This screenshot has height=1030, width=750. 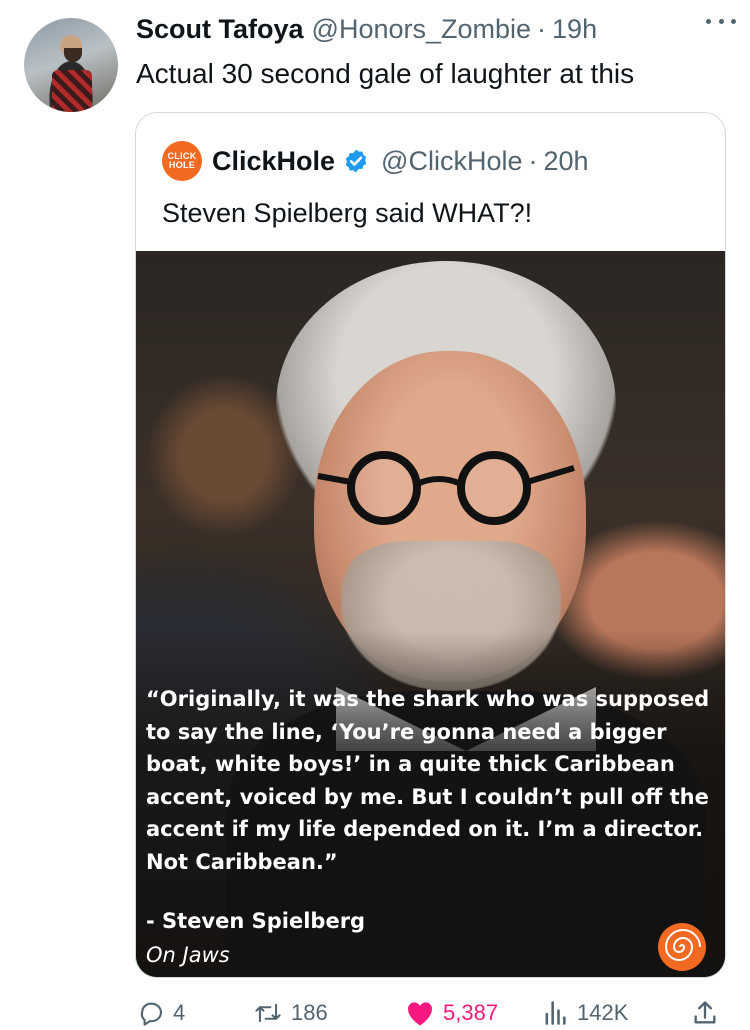 What do you see at coordinates (471, 1012) in the screenshot?
I see `like-count: 5,387` at bounding box center [471, 1012].